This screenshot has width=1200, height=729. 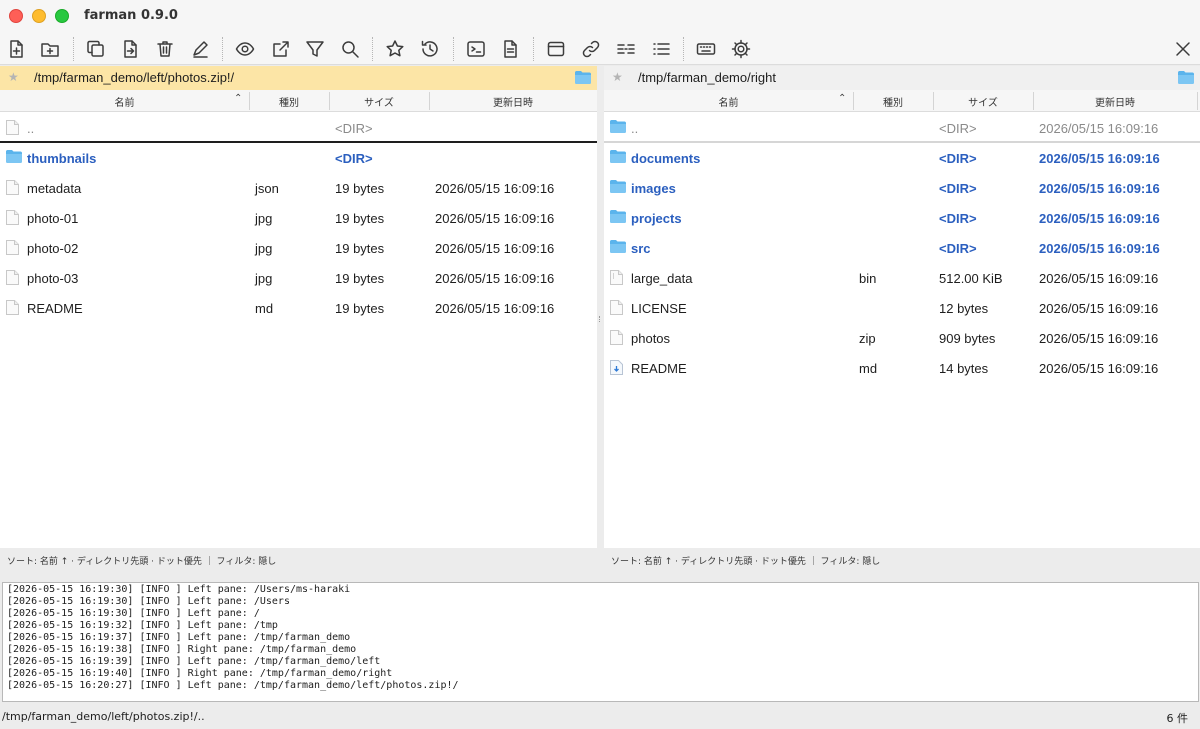 What do you see at coordinates (902, 560) in the screenshot?
I see `right-sort-status: ソート: 名前 ↑ · ディレクトリ先頭 · ドット優先 ｜ フィルタ: 隠し` at bounding box center [902, 560].